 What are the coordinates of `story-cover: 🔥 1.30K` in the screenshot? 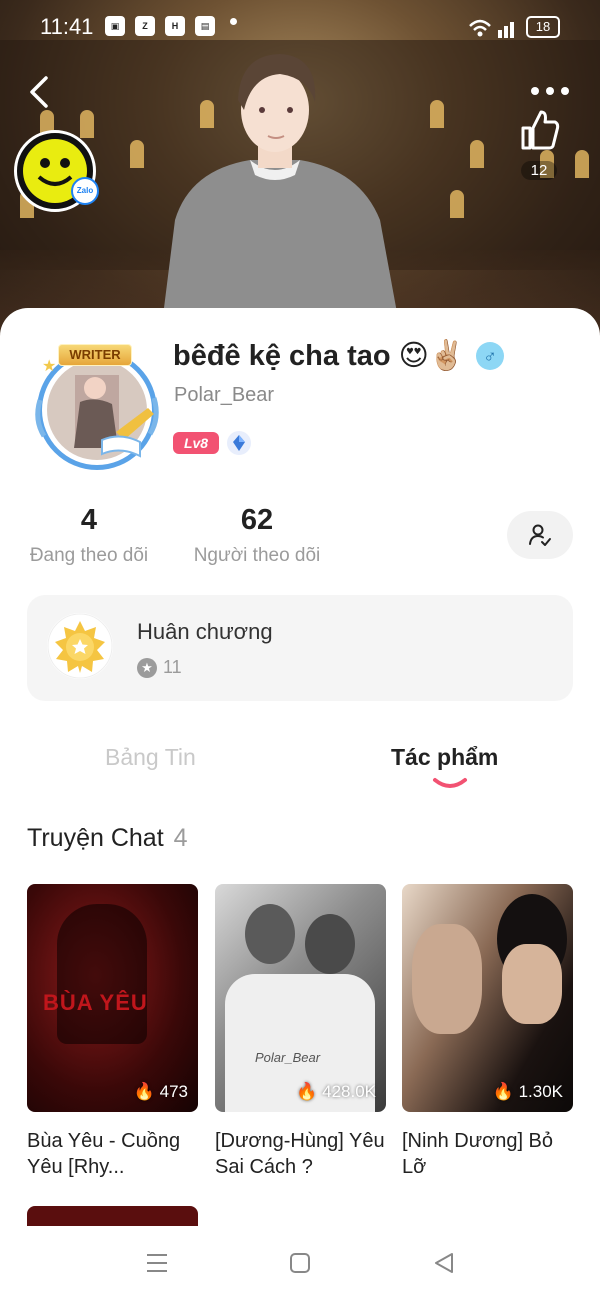 It's located at (487, 998).